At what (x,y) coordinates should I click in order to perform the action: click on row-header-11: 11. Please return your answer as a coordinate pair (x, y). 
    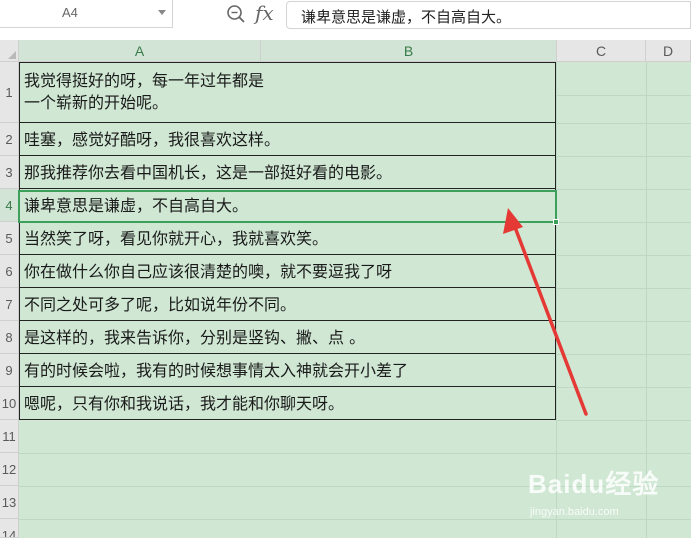
    Looking at the image, I should click on (9, 436).